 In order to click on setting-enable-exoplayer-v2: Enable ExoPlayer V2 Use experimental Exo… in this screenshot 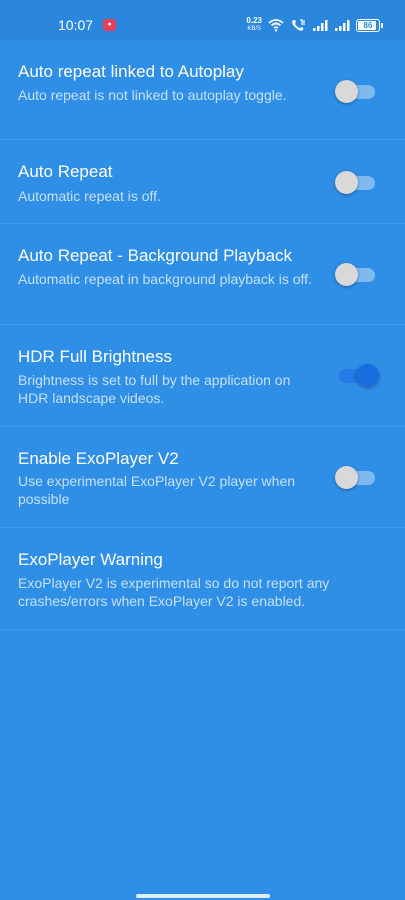, I will do `click(202, 477)`.